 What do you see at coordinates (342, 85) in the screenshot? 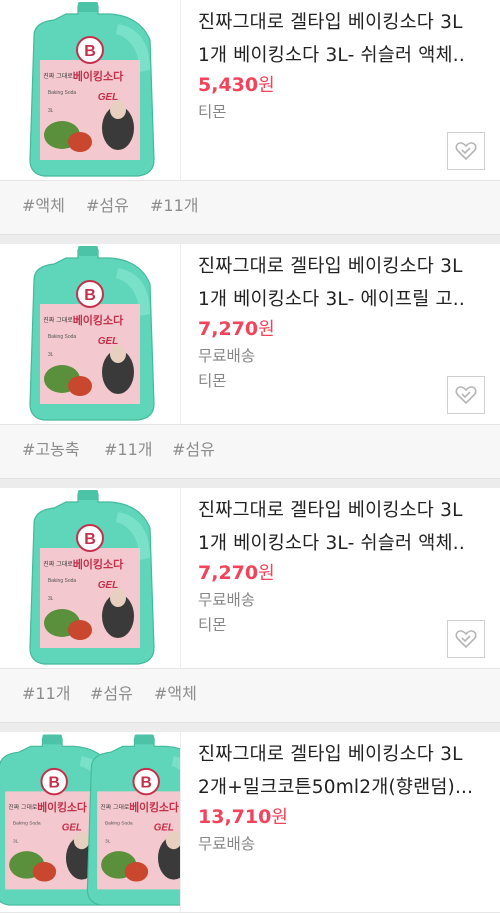
I see `product-price: 5,430원` at bounding box center [342, 85].